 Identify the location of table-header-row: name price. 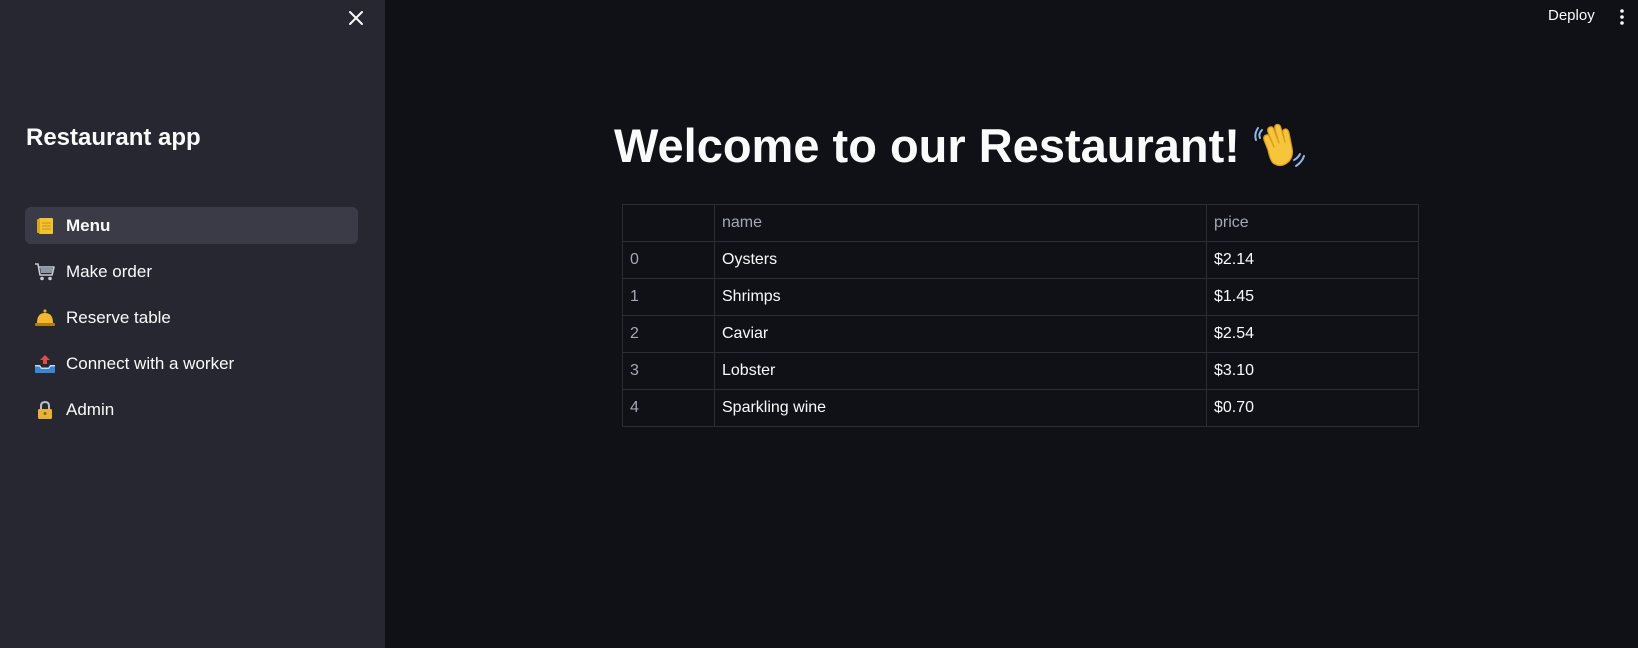
(1020, 223).